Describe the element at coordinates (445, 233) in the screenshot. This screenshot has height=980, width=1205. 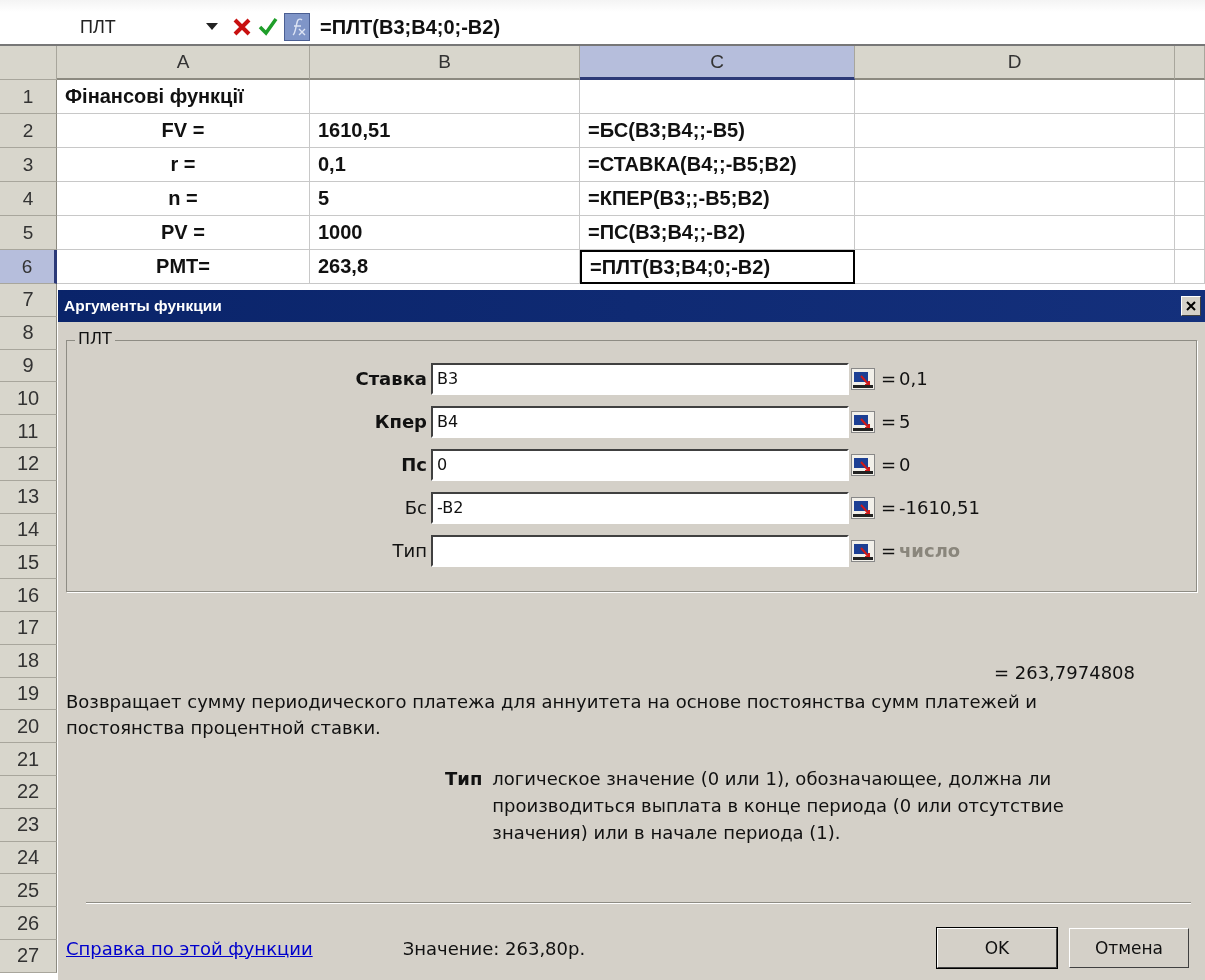
I see `table-cell: 1000` at that location.